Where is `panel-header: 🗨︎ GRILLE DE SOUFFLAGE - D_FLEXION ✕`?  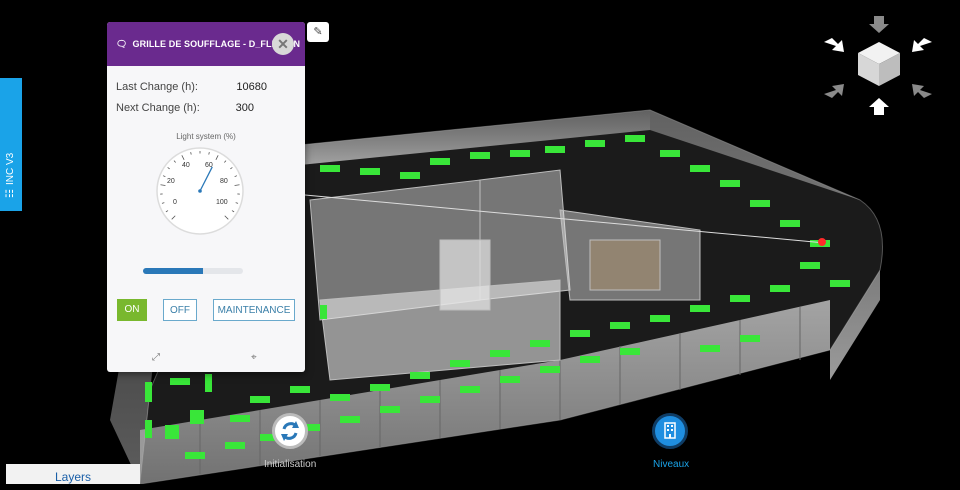 panel-header: 🗨︎ GRILLE DE SOUFFLAGE - D_FLEXION ✕ is located at coordinates (206, 44).